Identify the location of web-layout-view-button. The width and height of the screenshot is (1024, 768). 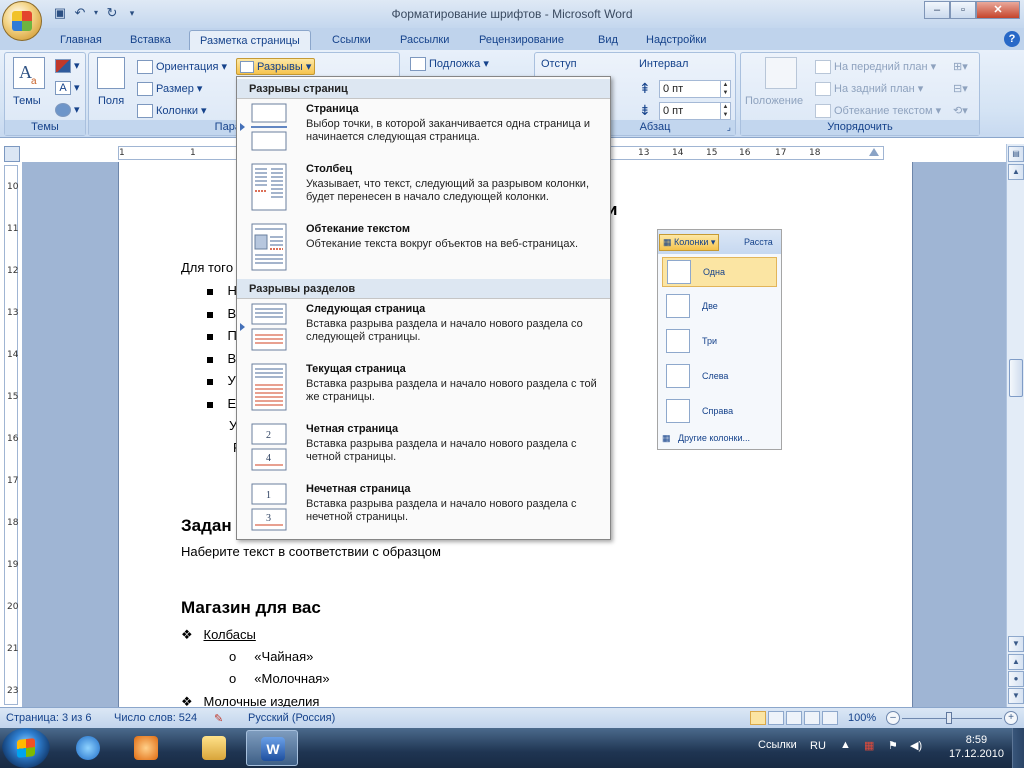
(794, 718).